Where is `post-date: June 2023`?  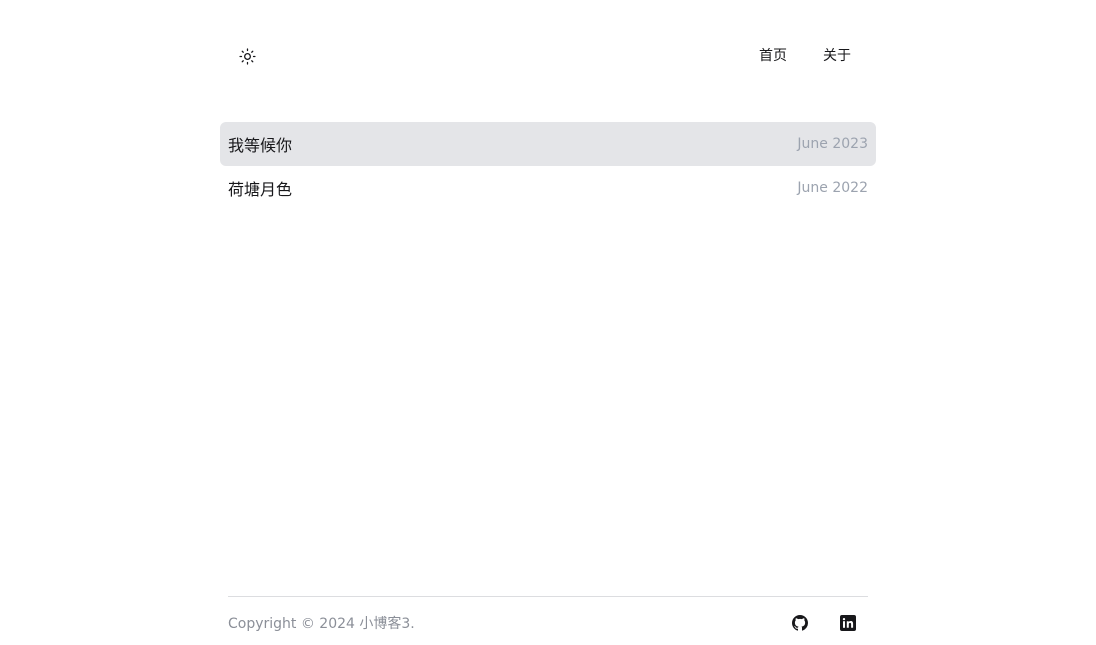
post-date: June 2023 is located at coordinates (832, 144).